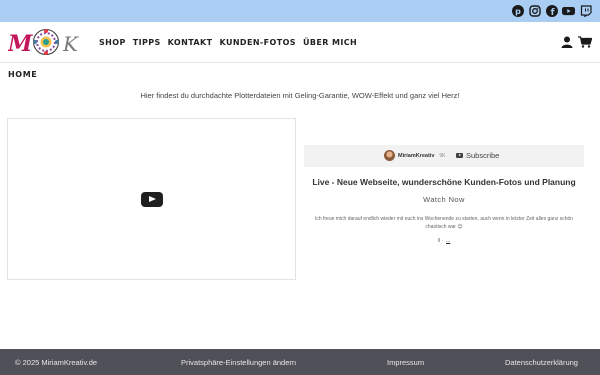 The width and height of the screenshot is (600, 375). I want to click on channel-name: MiriamKreativ, so click(416, 155).